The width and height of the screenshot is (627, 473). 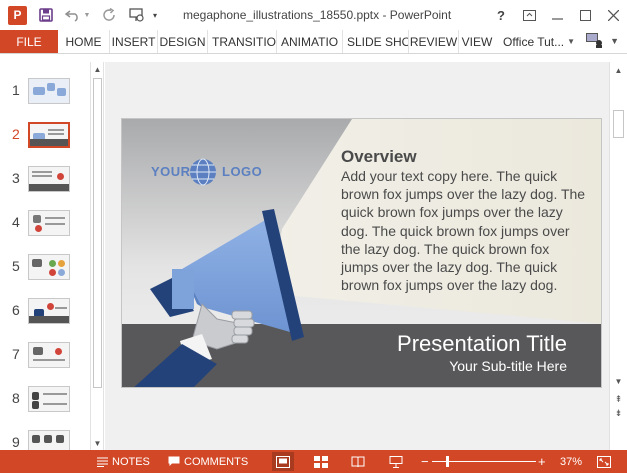 I want to click on slide-sorter-icon, so click(x=321, y=461).